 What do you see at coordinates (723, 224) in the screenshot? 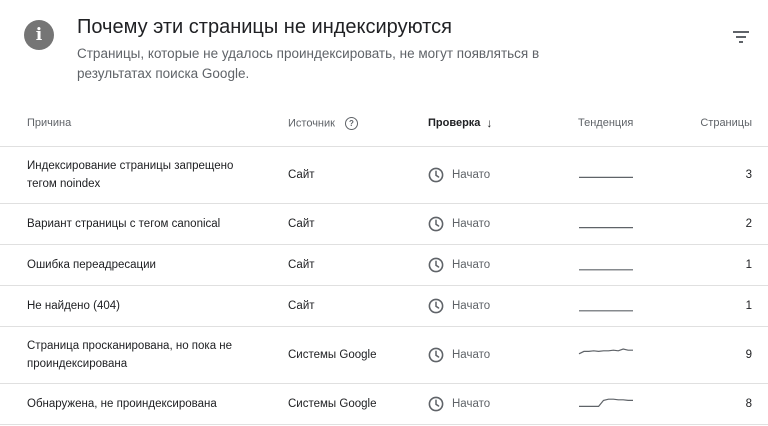
I see `pages-count: 2` at bounding box center [723, 224].